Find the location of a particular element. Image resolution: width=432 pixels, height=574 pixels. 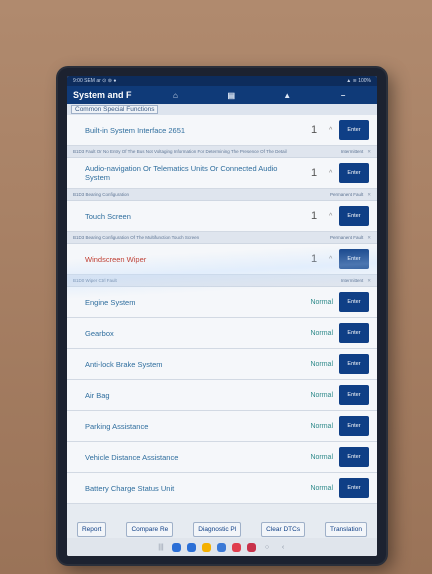

messages-app-icon is located at coordinates (236, 547).